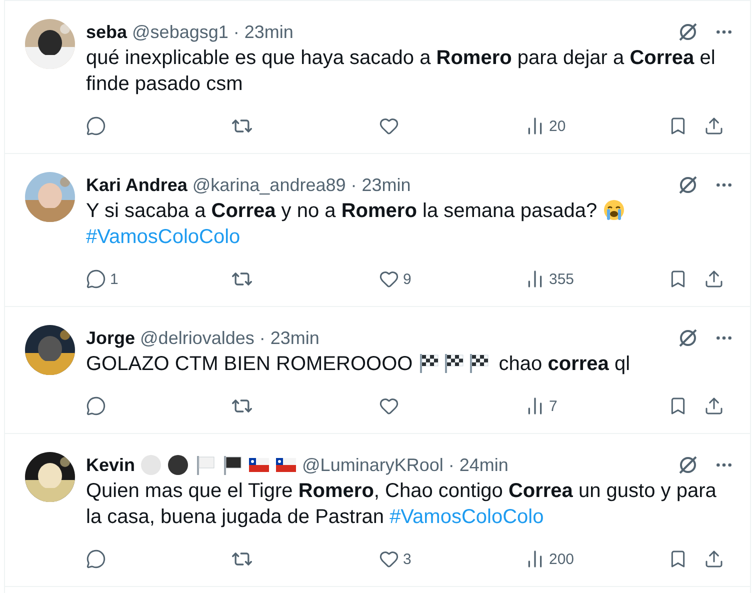 The height and width of the screenshot is (593, 755). What do you see at coordinates (111, 338) in the screenshot?
I see `display-name: Jorge` at bounding box center [111, 338].